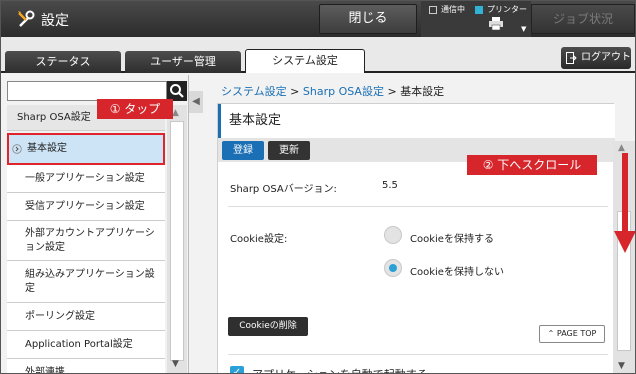  I want to click on sidebar-item-label: ポーリング設定, so click(60, 316).